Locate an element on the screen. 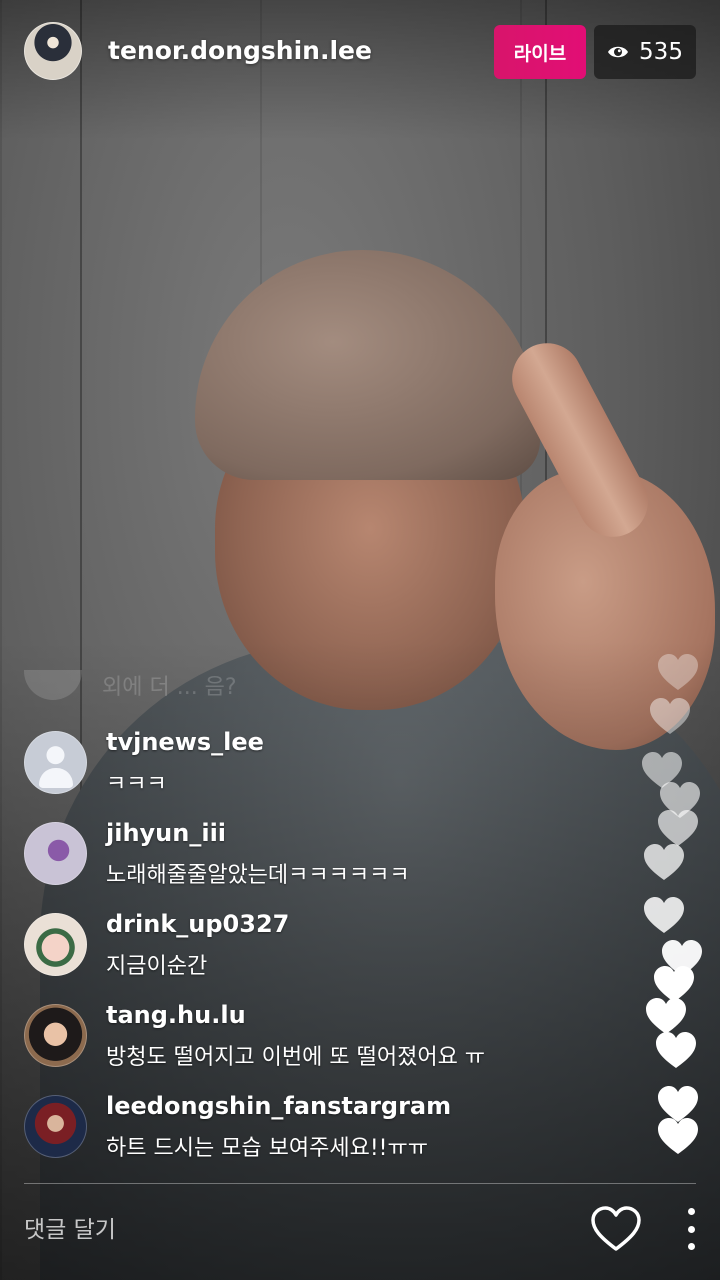 This screenshot has height=1280, width=720. comment-username: leedongshin_fanstargram is located at coordinates (278, 1106).